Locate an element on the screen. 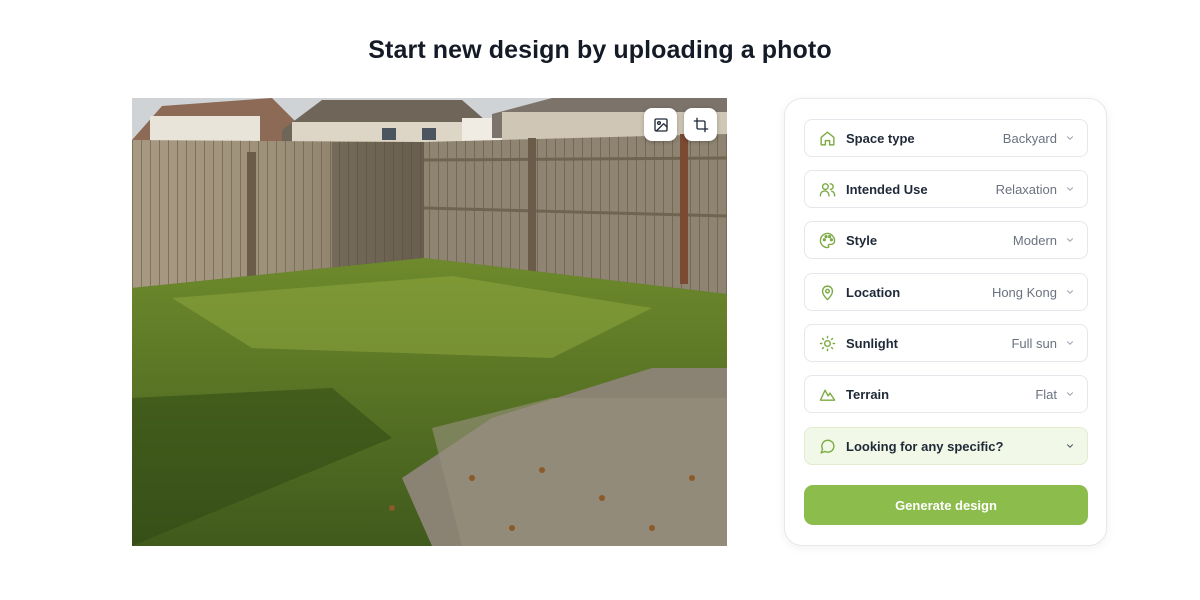  sun-icon is located at coordinates (827, 343).